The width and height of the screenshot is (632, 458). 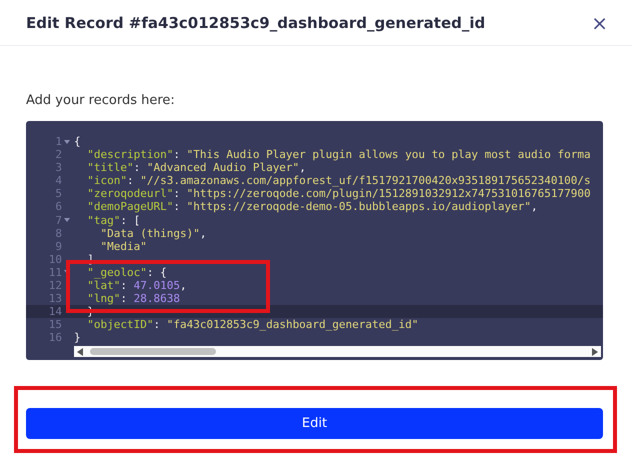 What do you see at coordinates (595, 352) in the screenshot?
I see `scroll-right-icon` at bounding box center [595, 352].